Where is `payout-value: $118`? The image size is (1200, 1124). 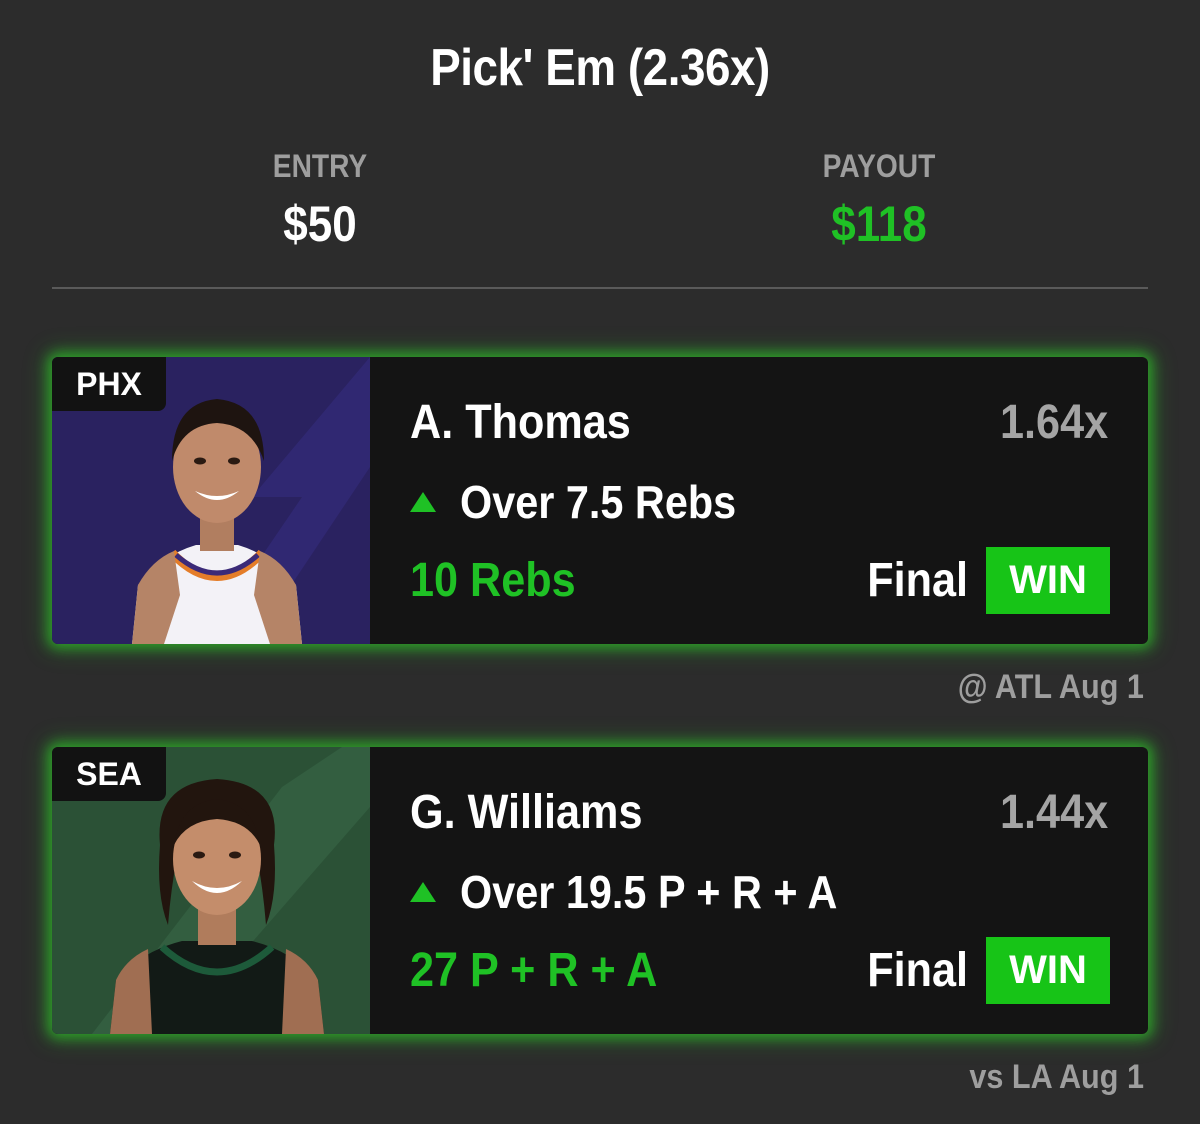 payout-value: $118 is located at coordinates (879, 224).